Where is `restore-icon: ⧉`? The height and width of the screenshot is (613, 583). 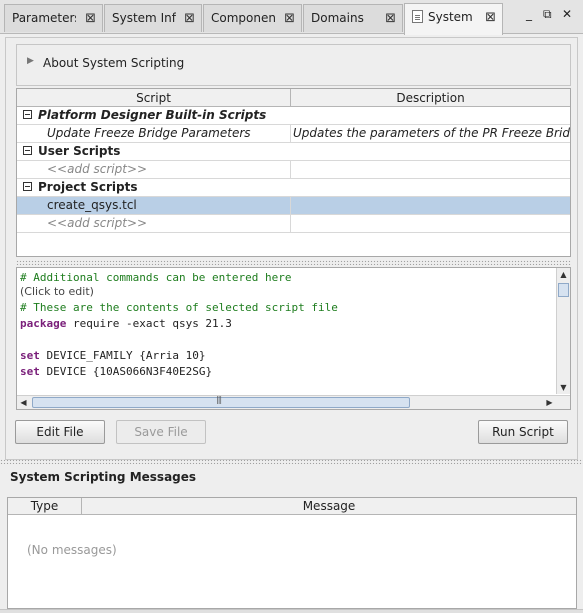 restore-icon: ⧉ is located at coordinates (547, 14).